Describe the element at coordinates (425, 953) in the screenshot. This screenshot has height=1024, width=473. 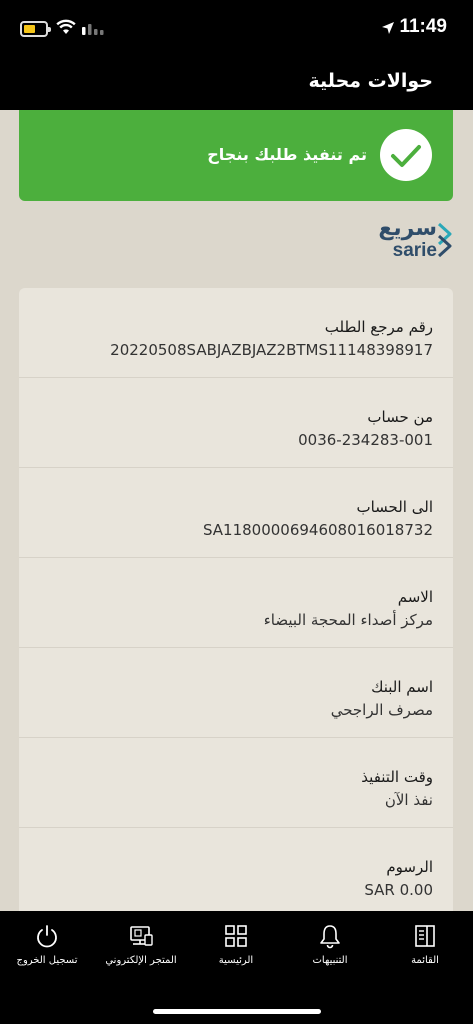
I see `nav-menu: القائمة` at that location.